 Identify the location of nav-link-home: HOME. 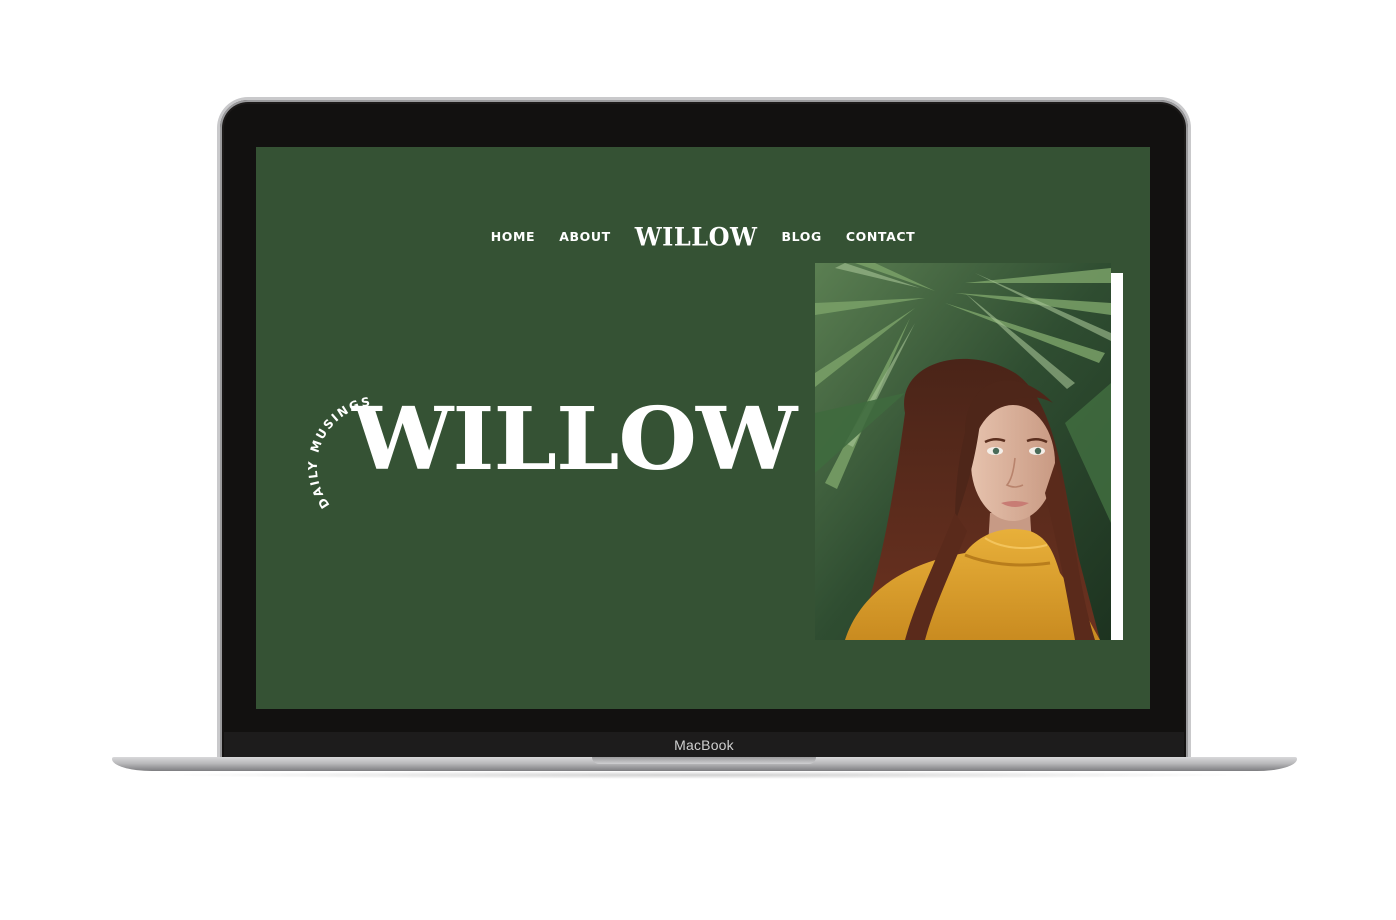
(513, 236).